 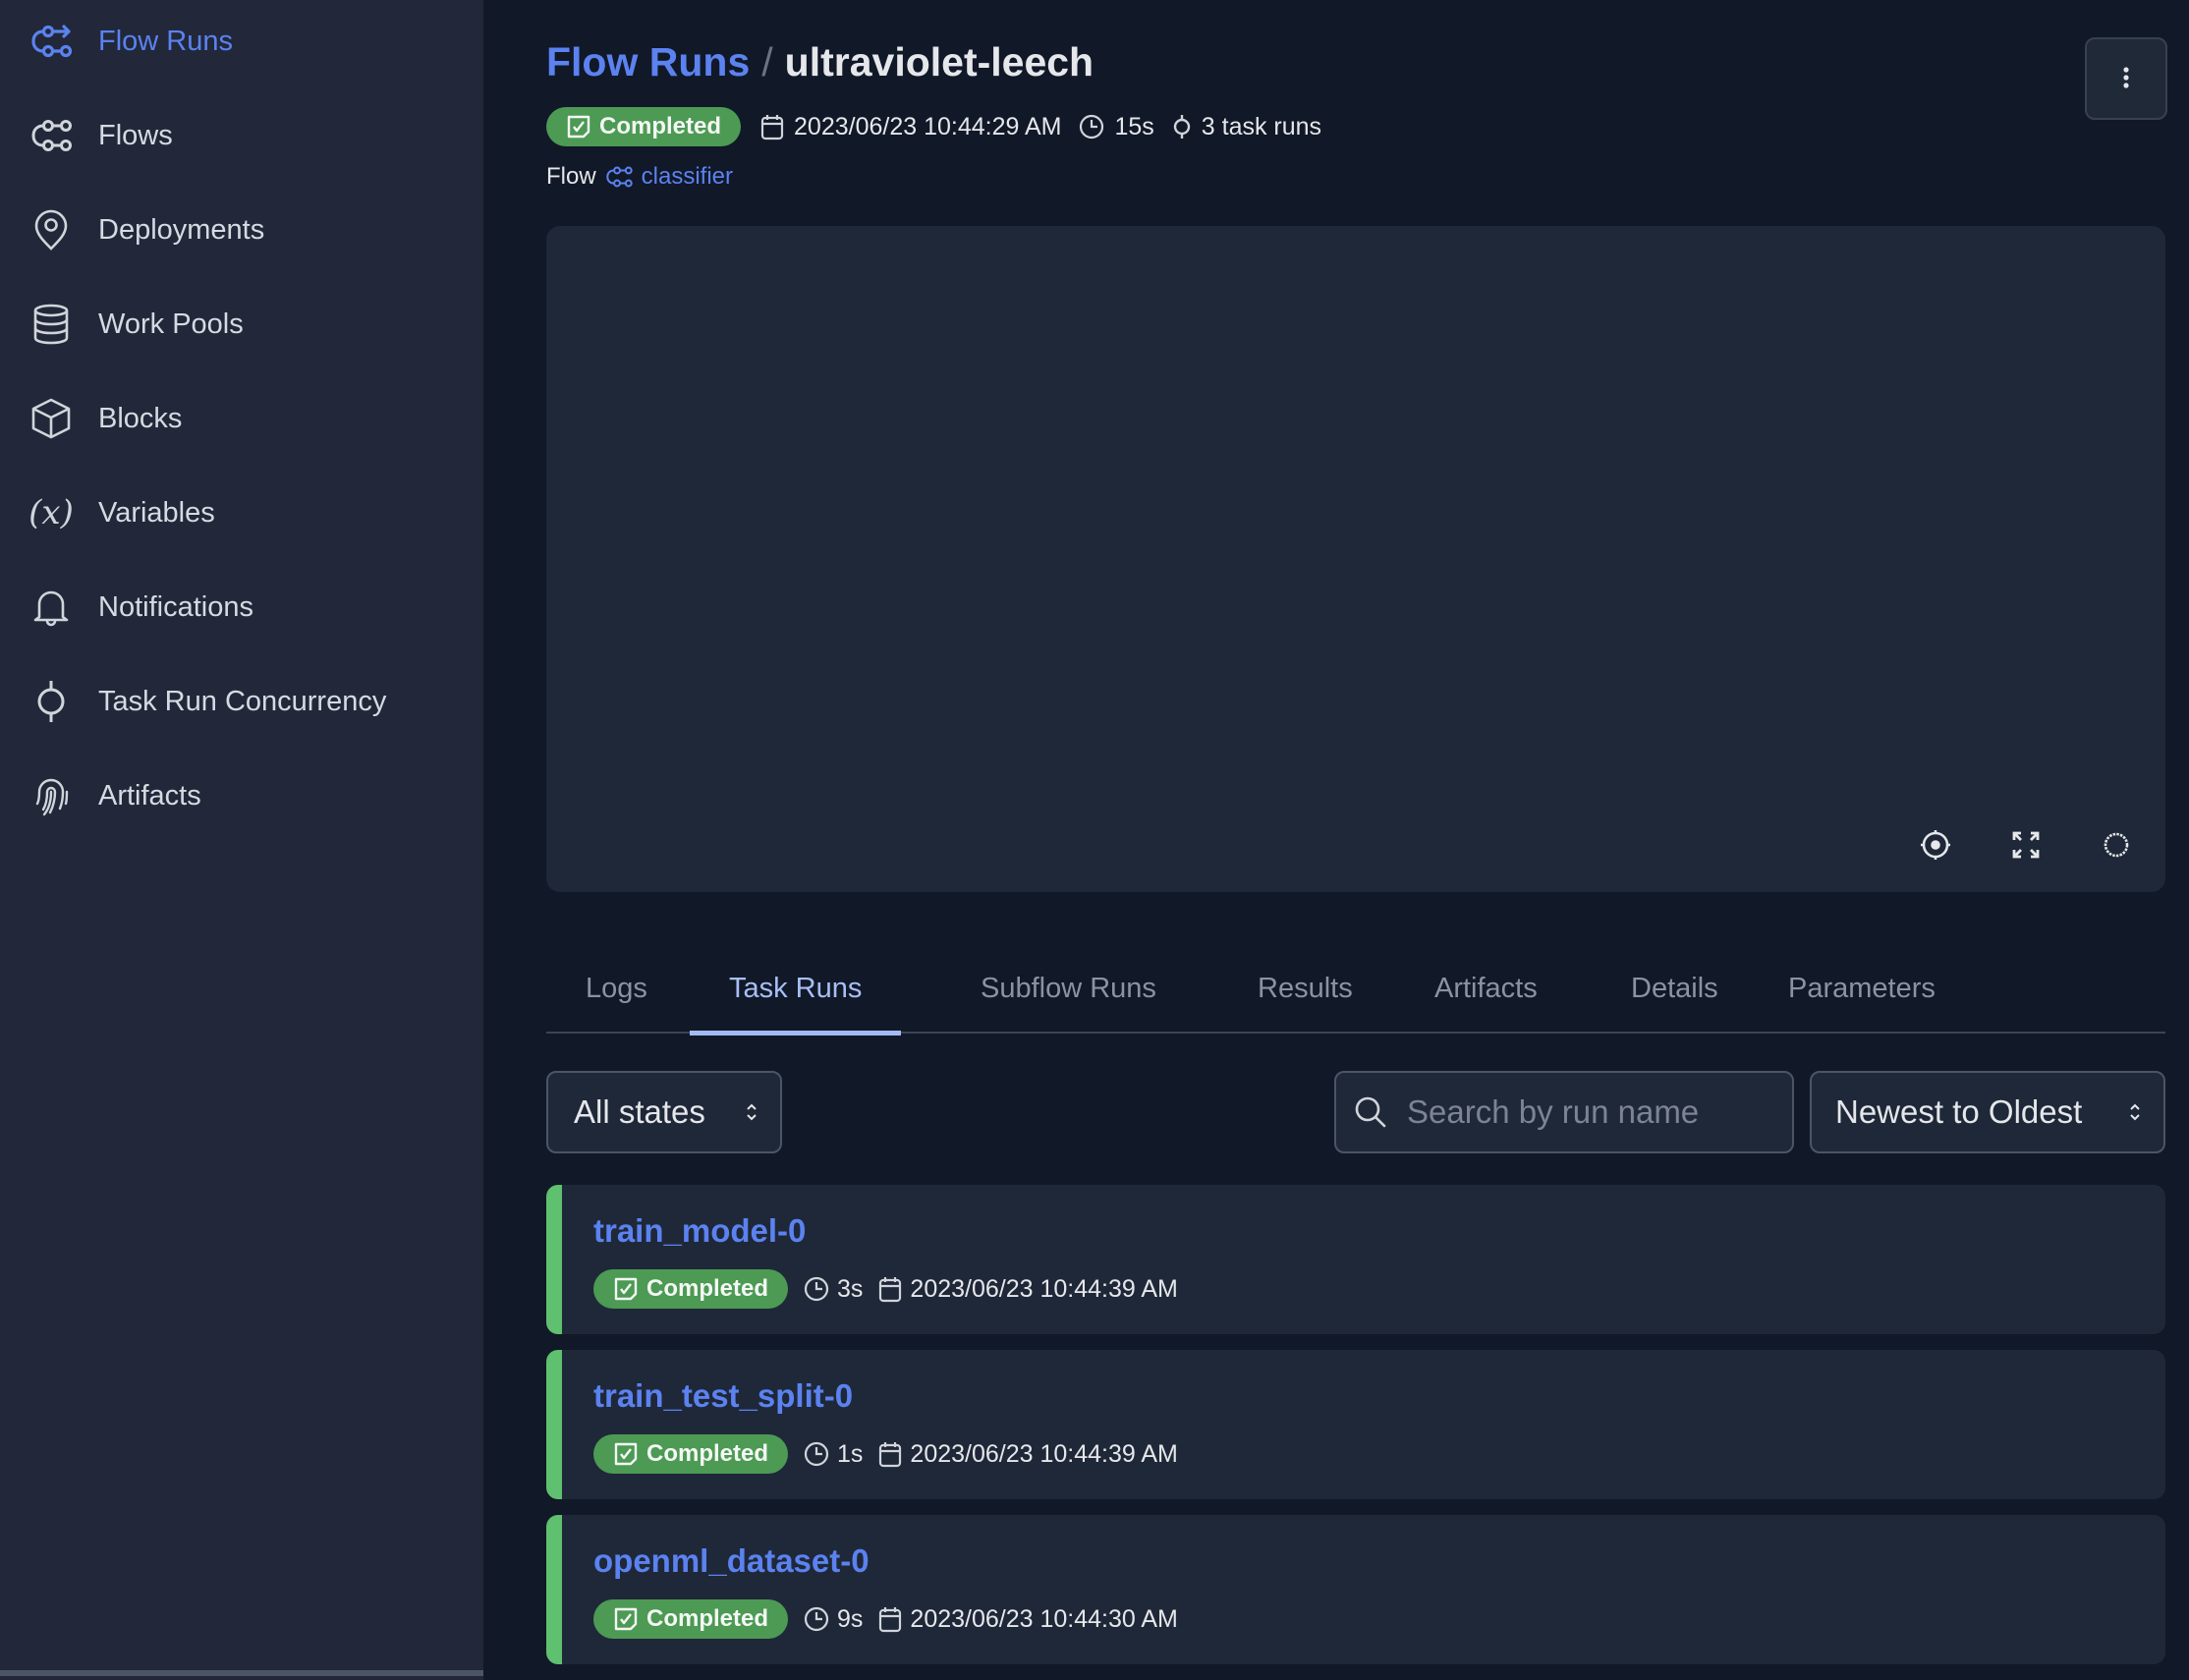 I want to click on sidebar-item-task-run-concurrency: Task Run Concurrency, so click(x=241, y=701).